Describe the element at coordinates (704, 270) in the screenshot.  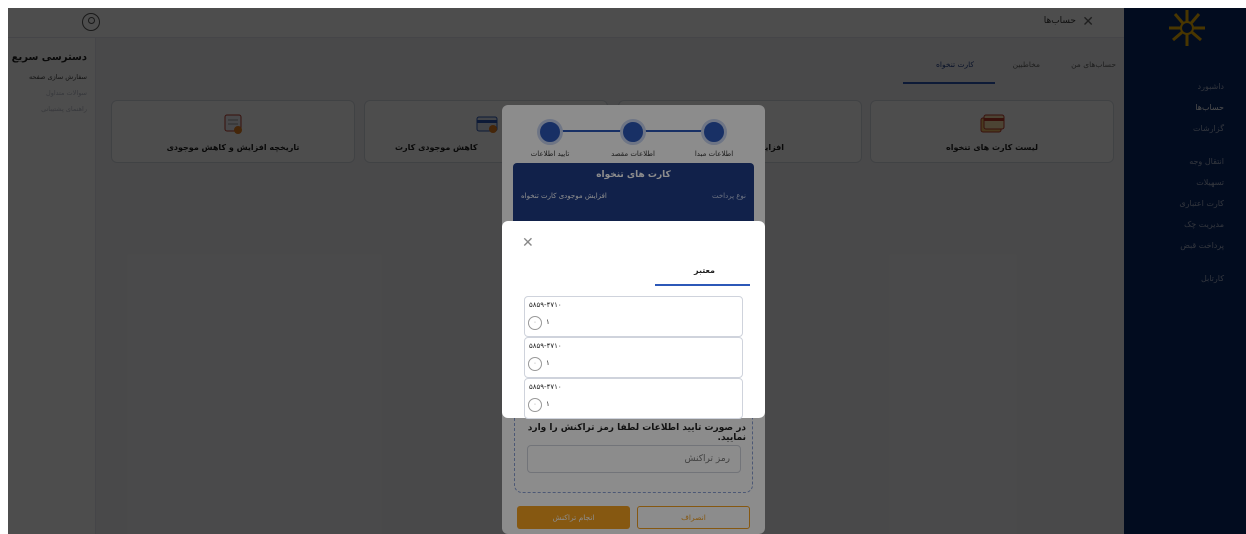
I see `tab-valid: معتبر` at that location.